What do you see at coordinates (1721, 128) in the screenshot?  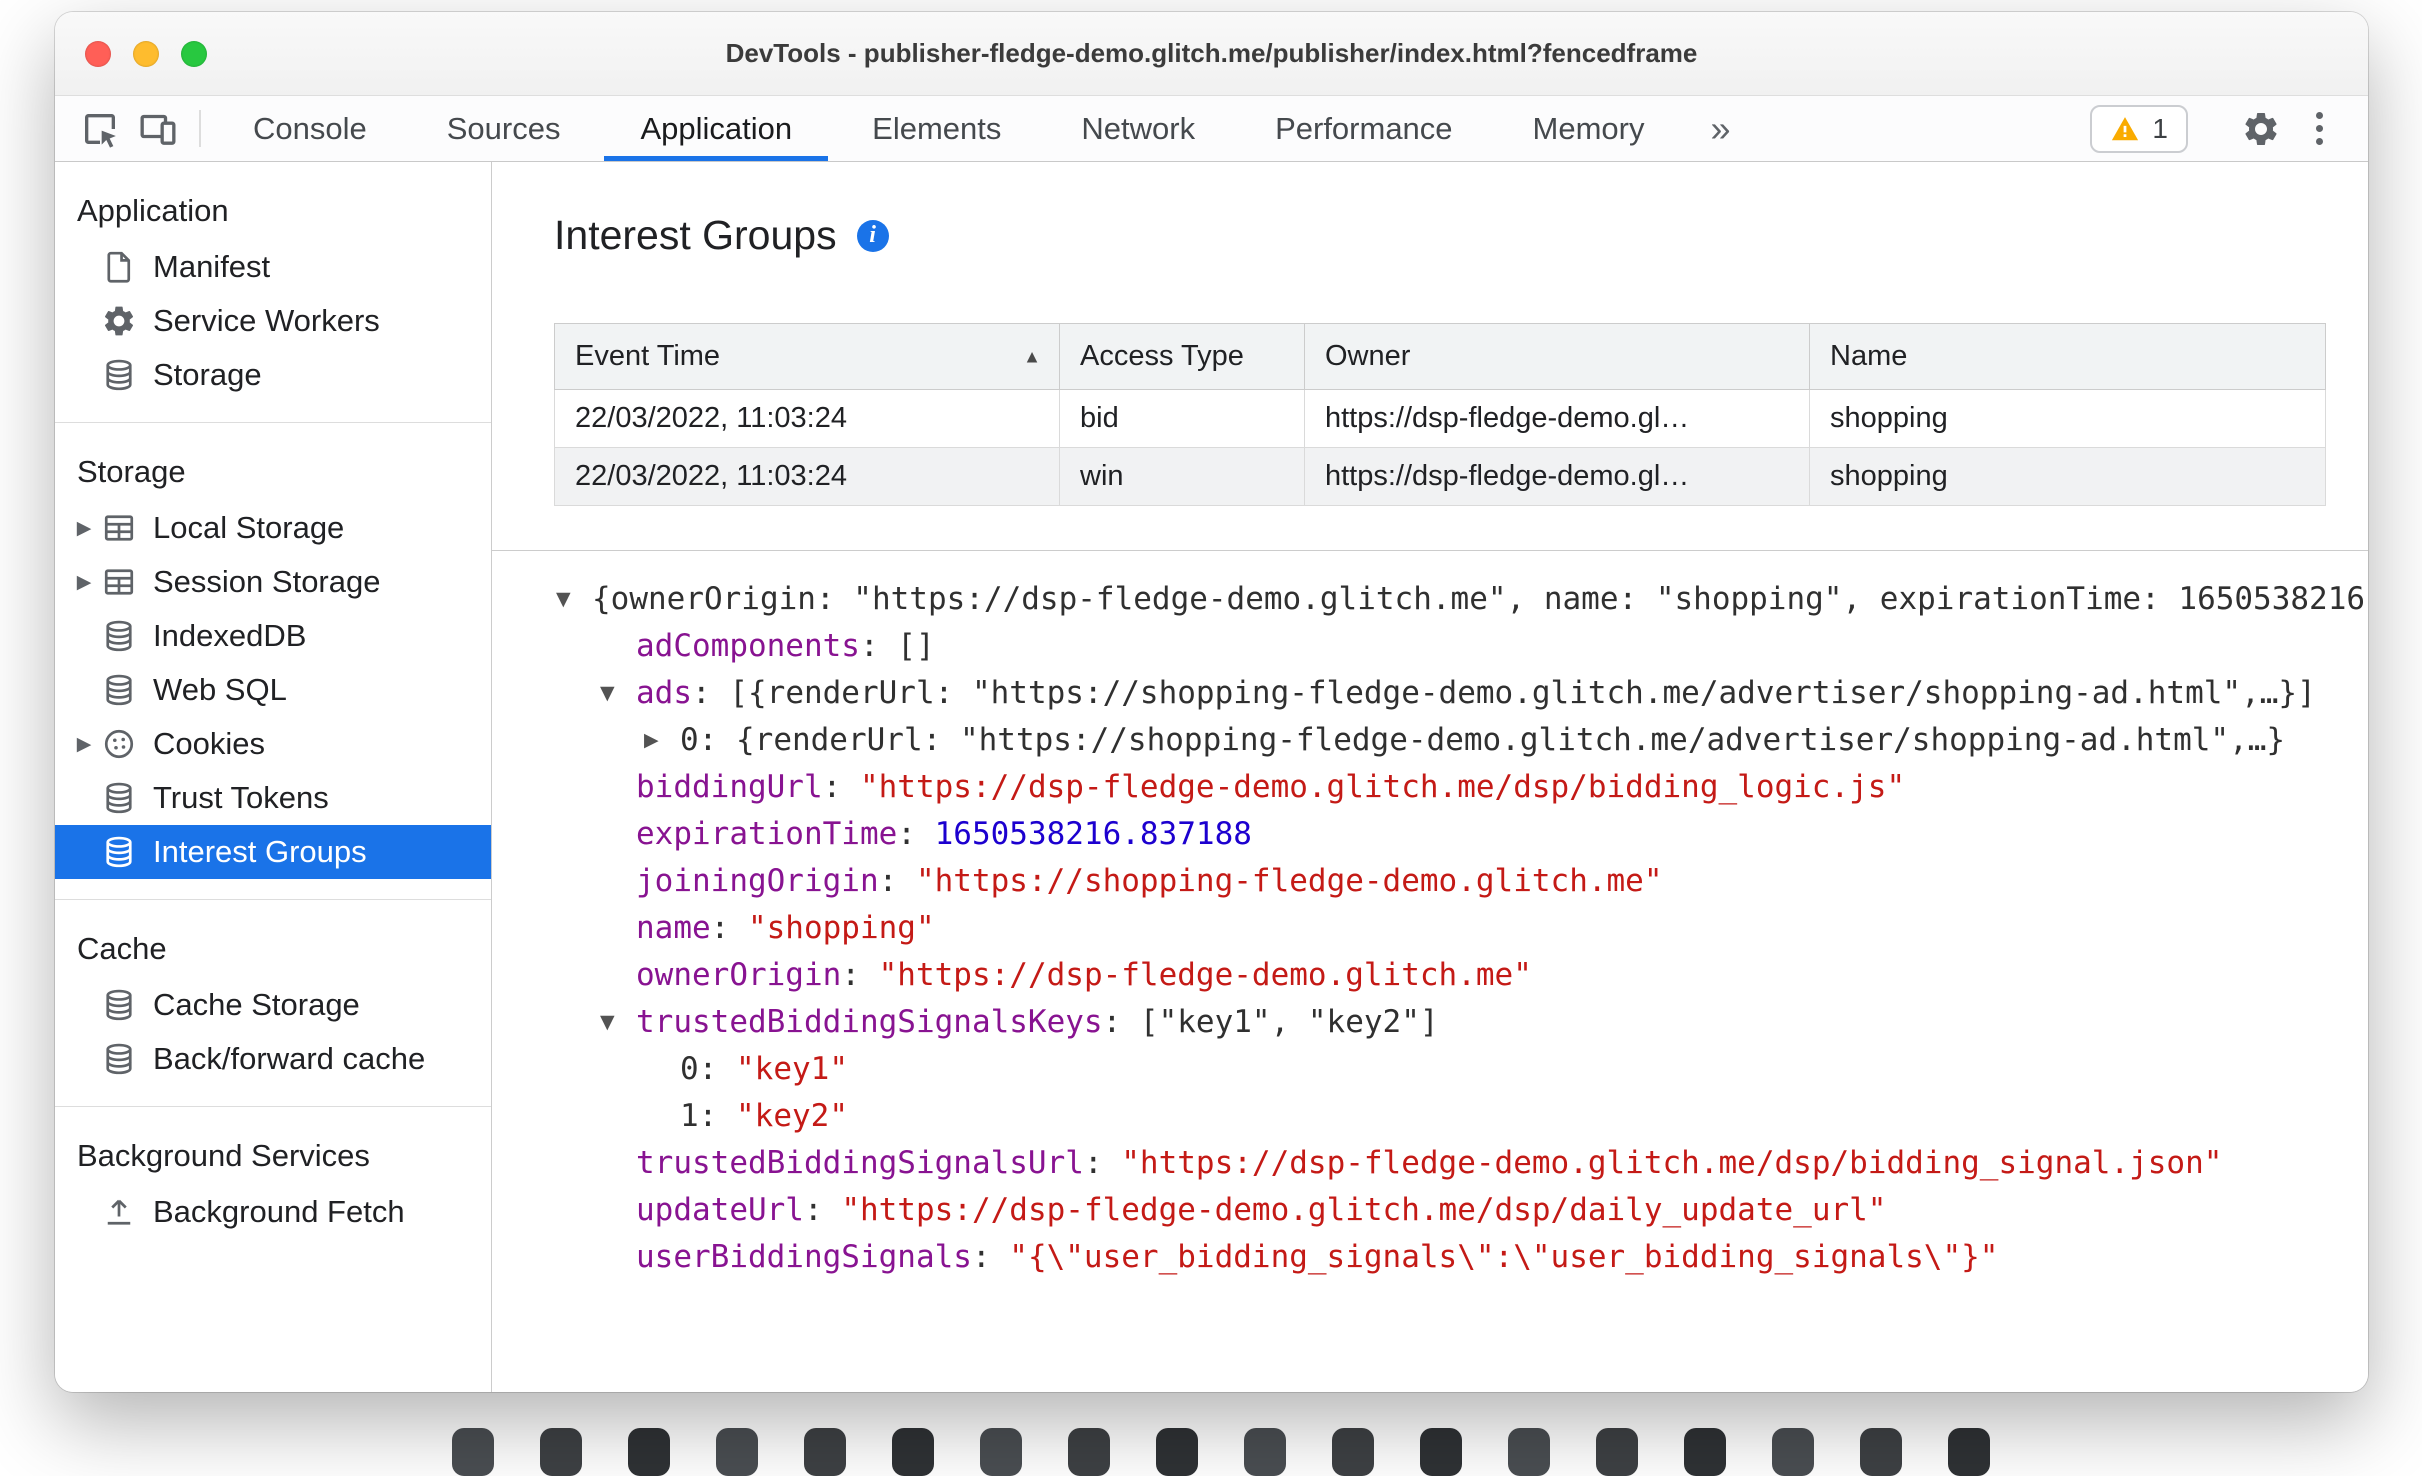 I see `more-tabs-button: »` at bounding box center [1721, 128].